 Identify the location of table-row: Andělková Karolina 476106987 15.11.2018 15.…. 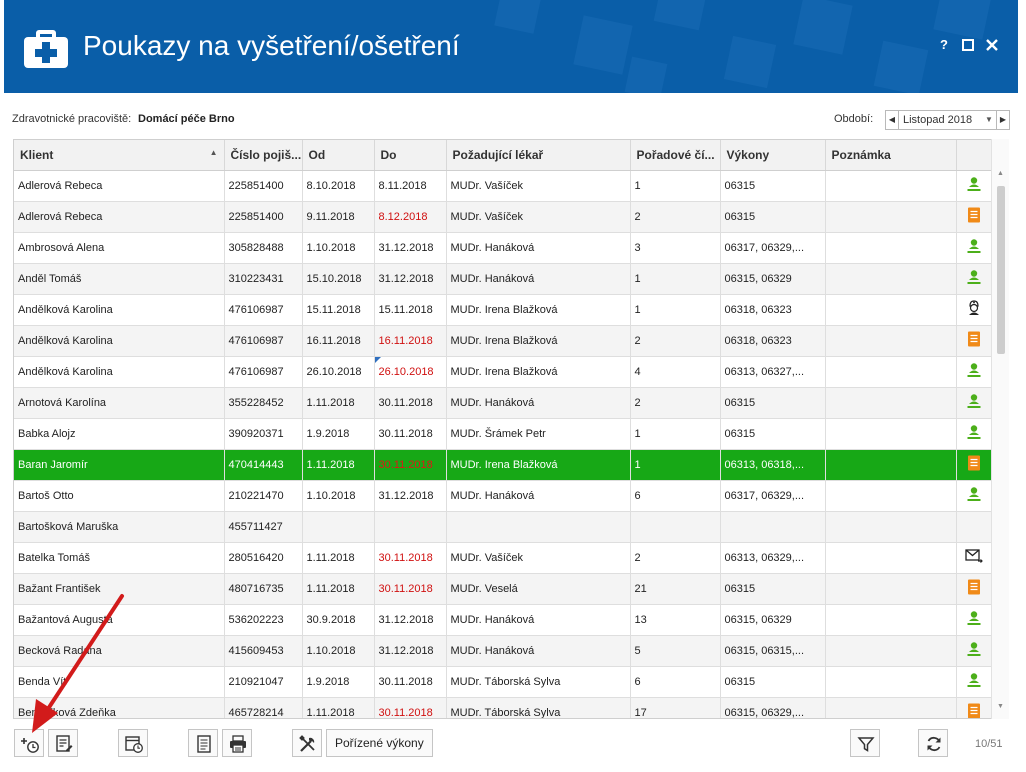
(503, 310).